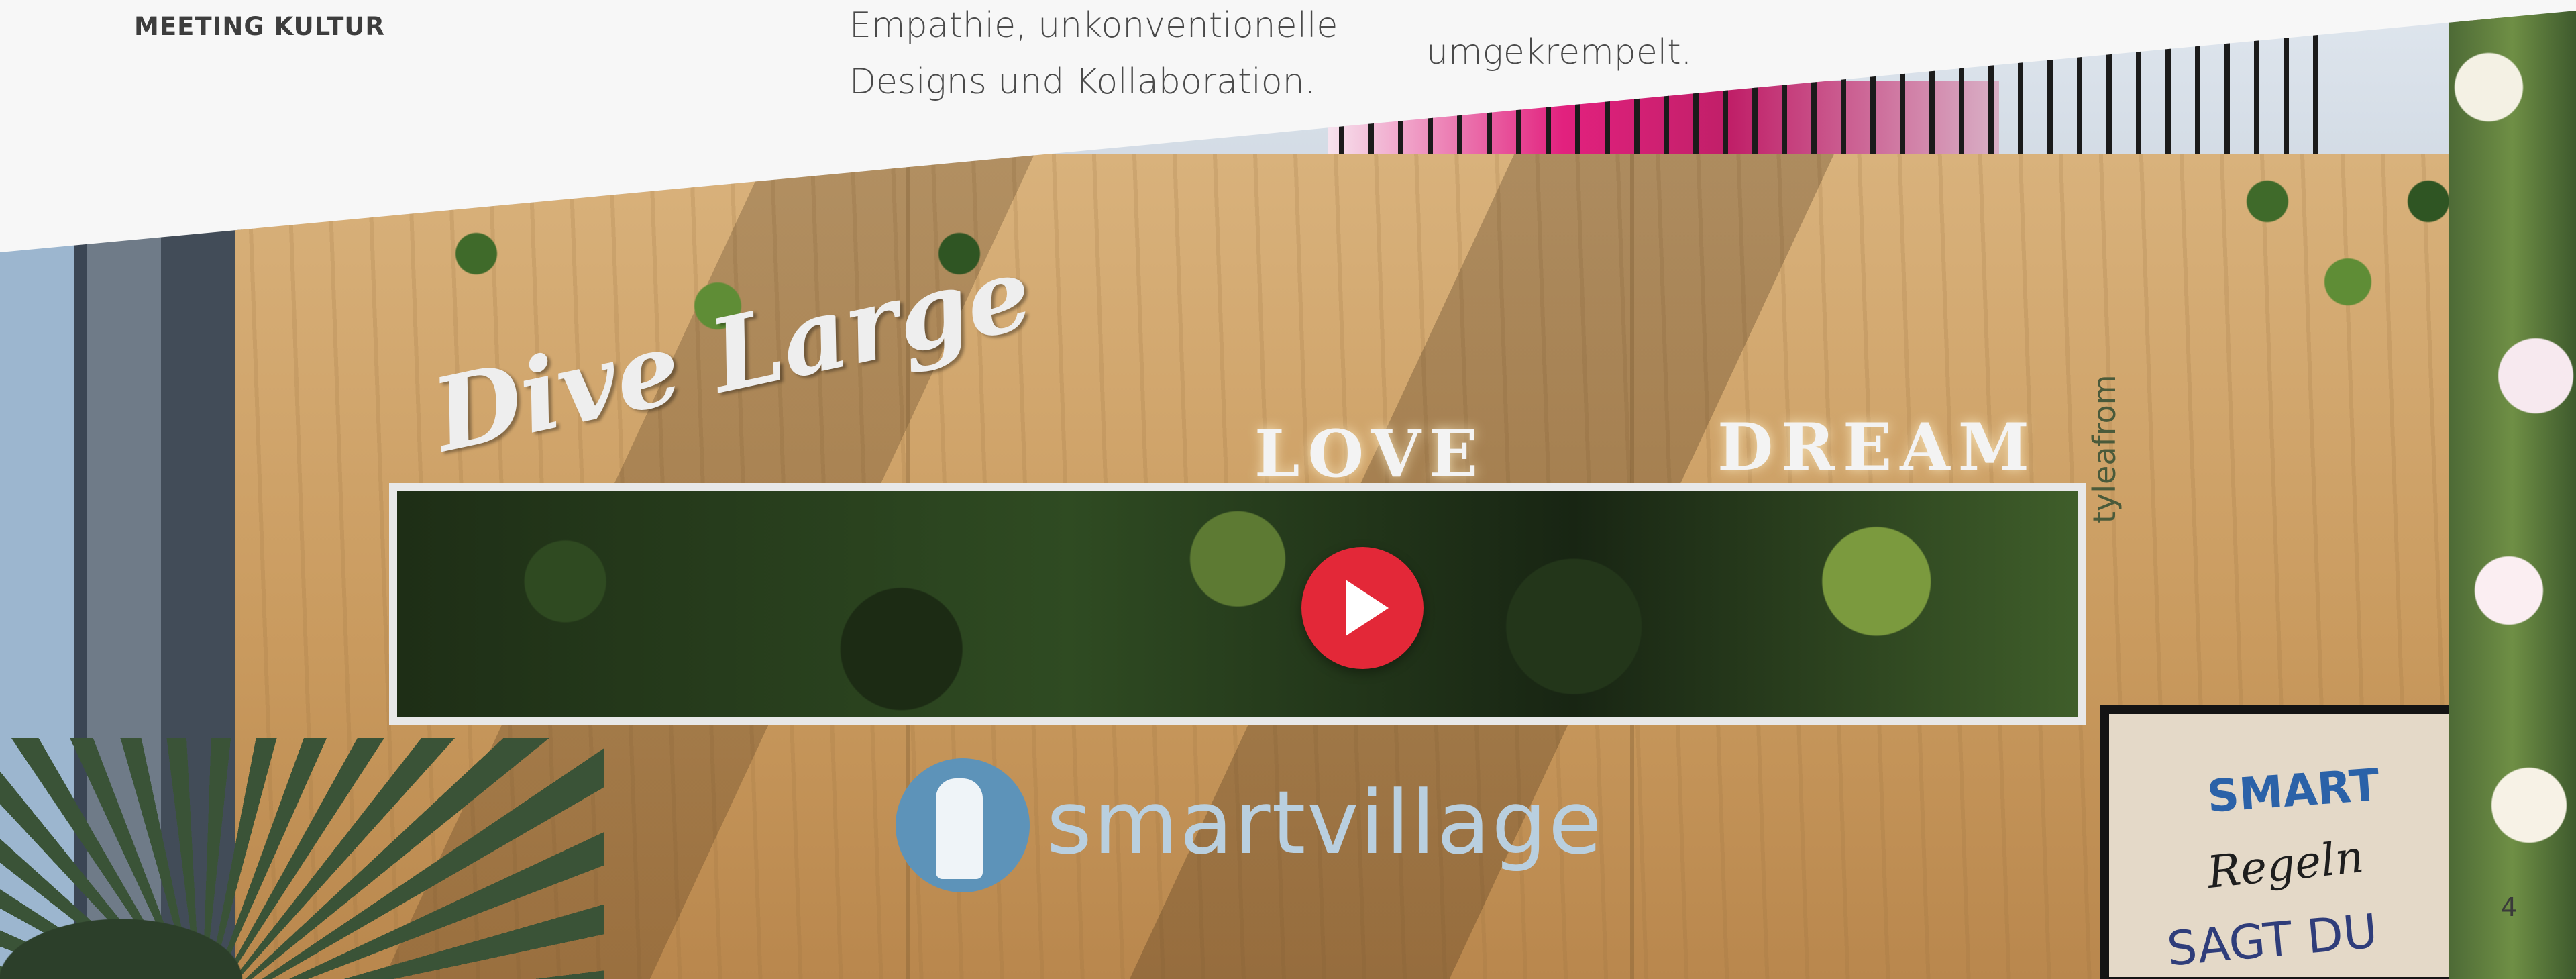 This screenshot has height=979, width=2576. Describe the element at coordinates (1559, 52) in the screenshot. I see `intro-text-line: umgekrempelt.` at that location.